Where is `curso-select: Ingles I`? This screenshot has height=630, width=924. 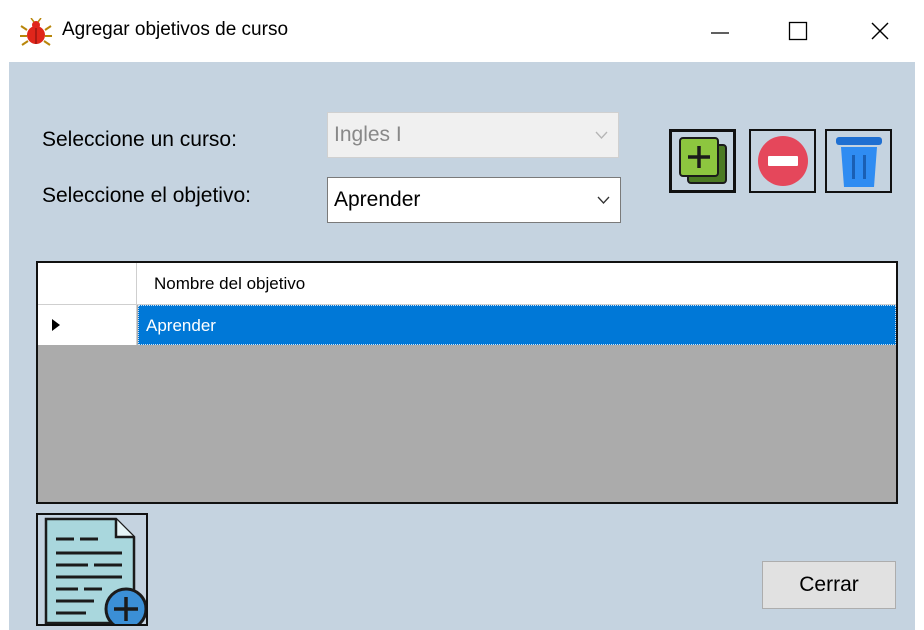 curso-select: Ingles I is located at coordinates (473, 135).